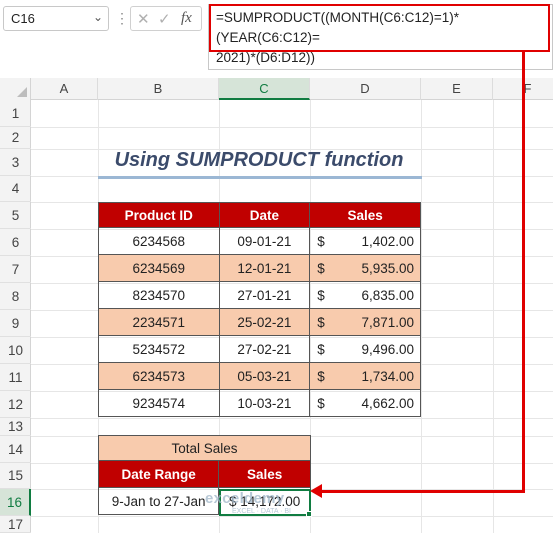  I want to click on header-date: Date, so click(264, 215).